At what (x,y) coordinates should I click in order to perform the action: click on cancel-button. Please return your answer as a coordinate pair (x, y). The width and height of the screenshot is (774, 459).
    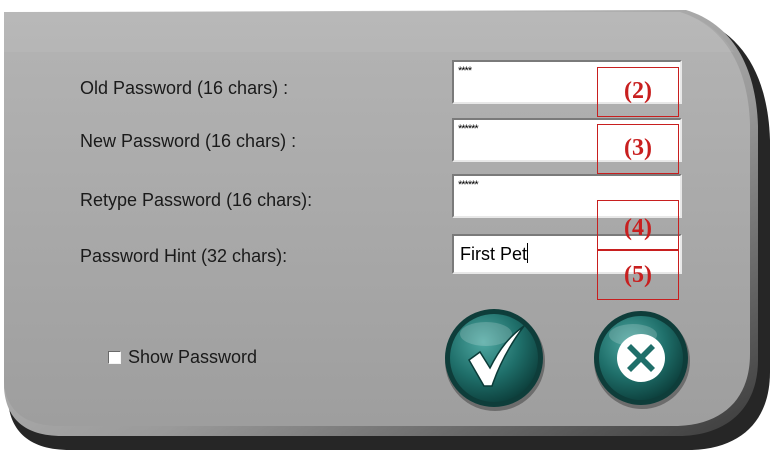
    Looking at the image, I should click on (642, 359).